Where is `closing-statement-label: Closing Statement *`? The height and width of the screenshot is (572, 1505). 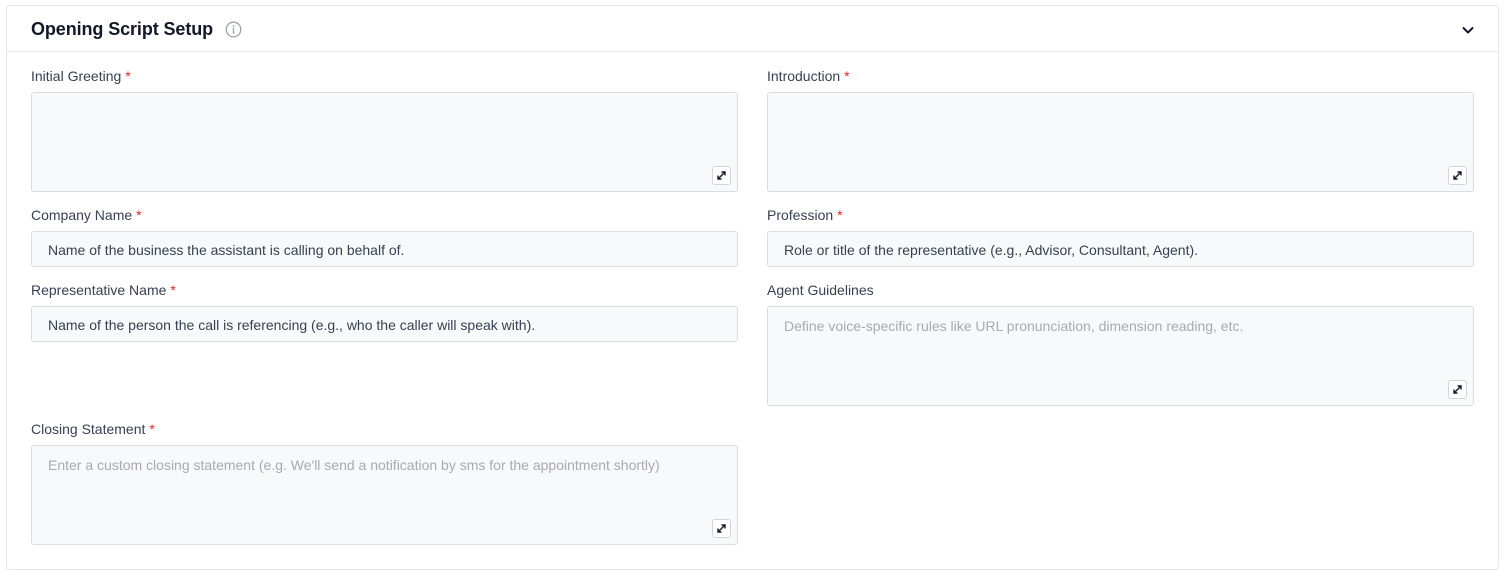
closing-statement-label: Closing Statement * is located at coordinates (93, 429).